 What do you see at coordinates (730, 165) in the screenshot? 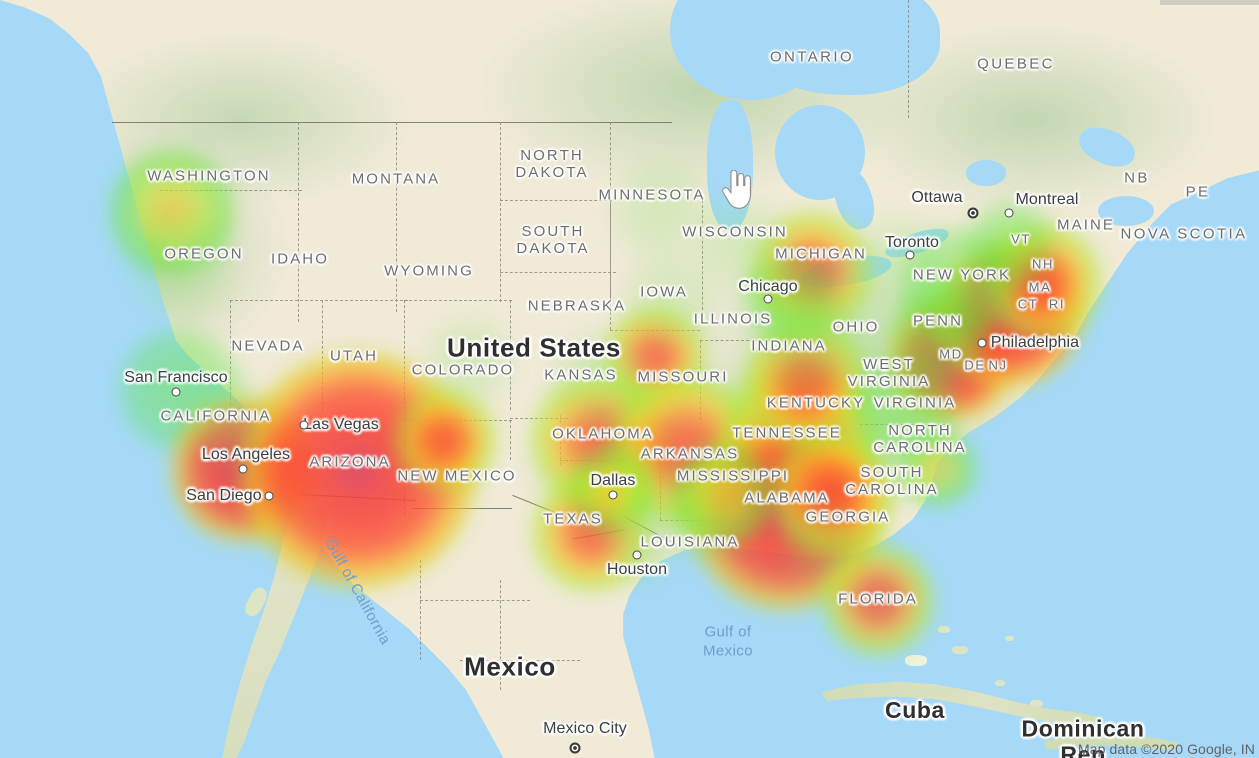
I see `lake-michigan` at bounding box center [730, 165].